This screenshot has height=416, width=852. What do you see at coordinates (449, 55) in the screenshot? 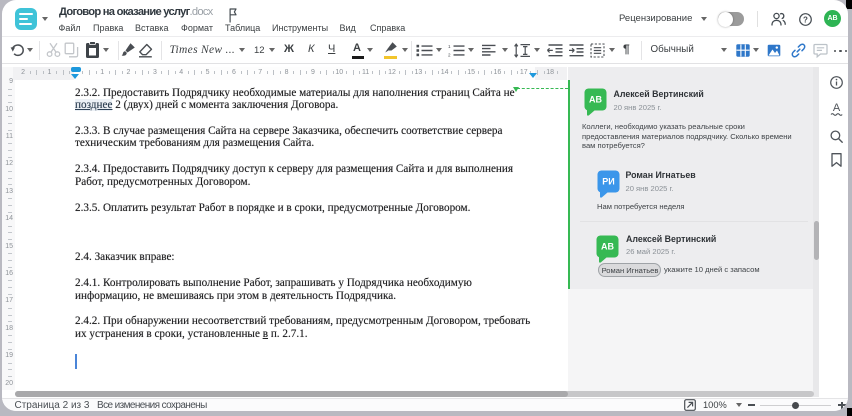
I see `svg-text: 2` at bounding box center [449, 55].